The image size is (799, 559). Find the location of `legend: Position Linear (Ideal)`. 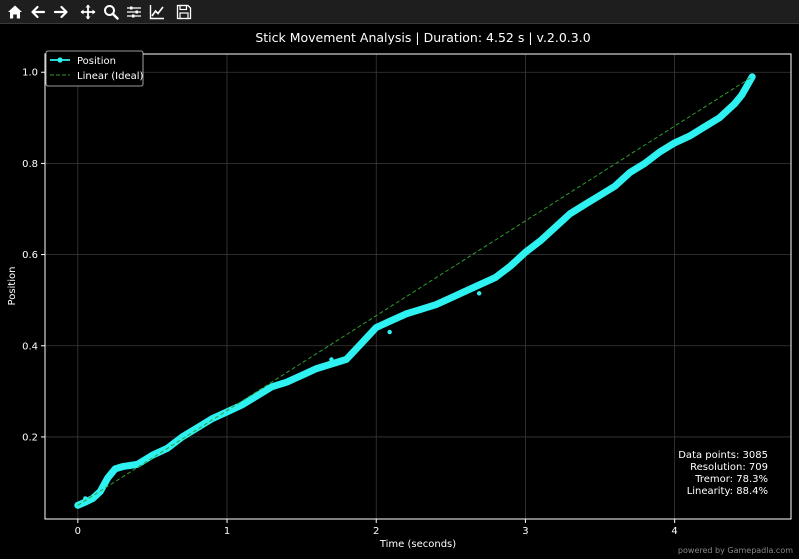

legend: Position Linear (Ideal) is located at coordinates (94, 68).